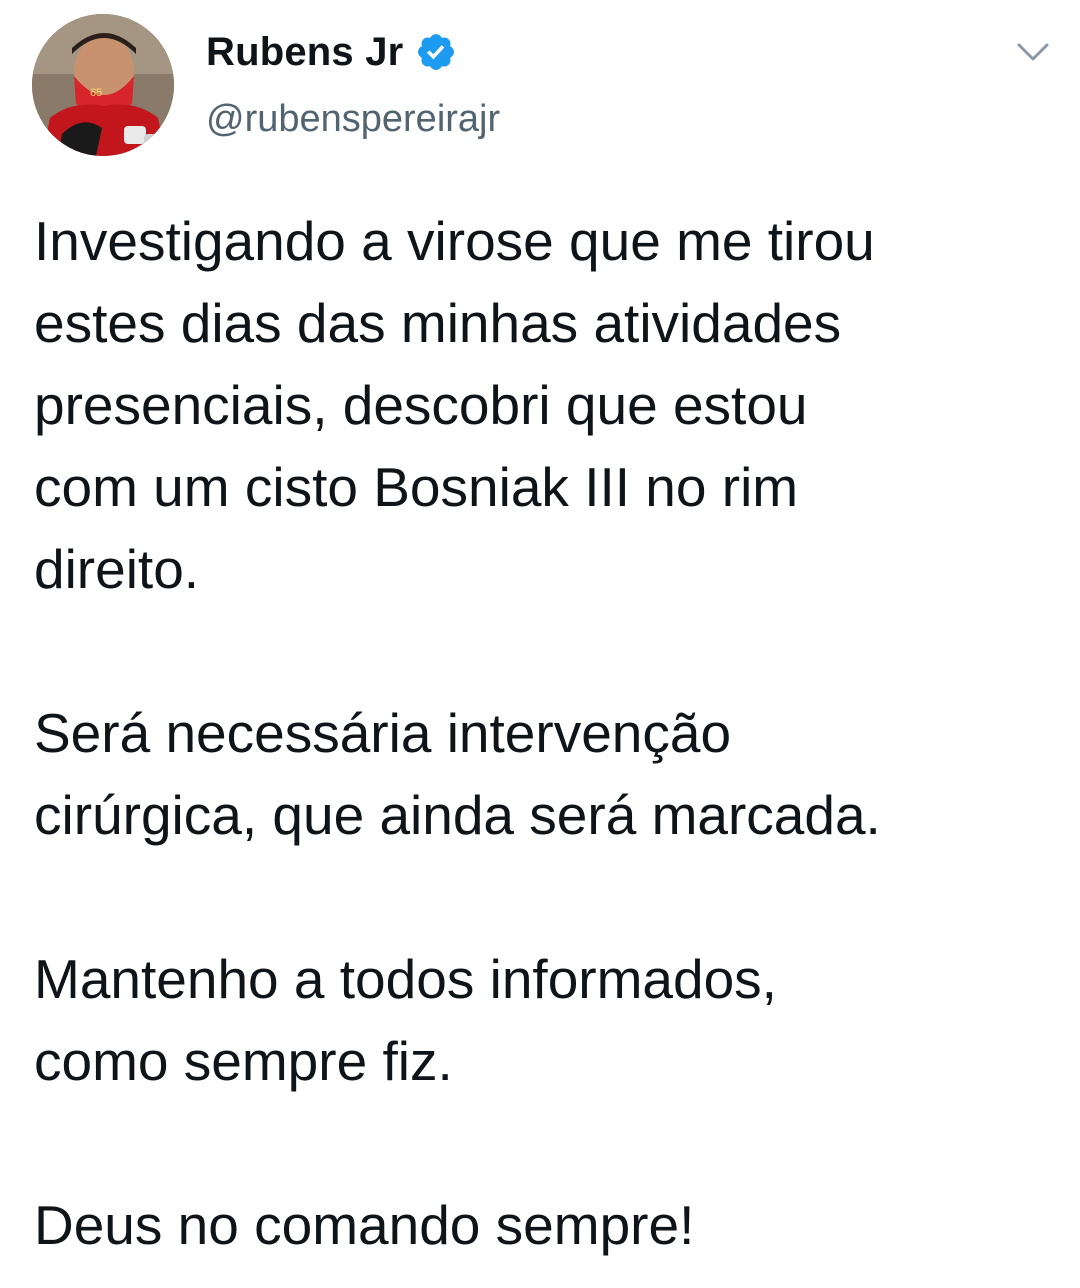 The image size is (1080, 1288). Describe the element at coordinates (304, 52) in the screenshot. I see `display-name: Rubens Jr` at that location.